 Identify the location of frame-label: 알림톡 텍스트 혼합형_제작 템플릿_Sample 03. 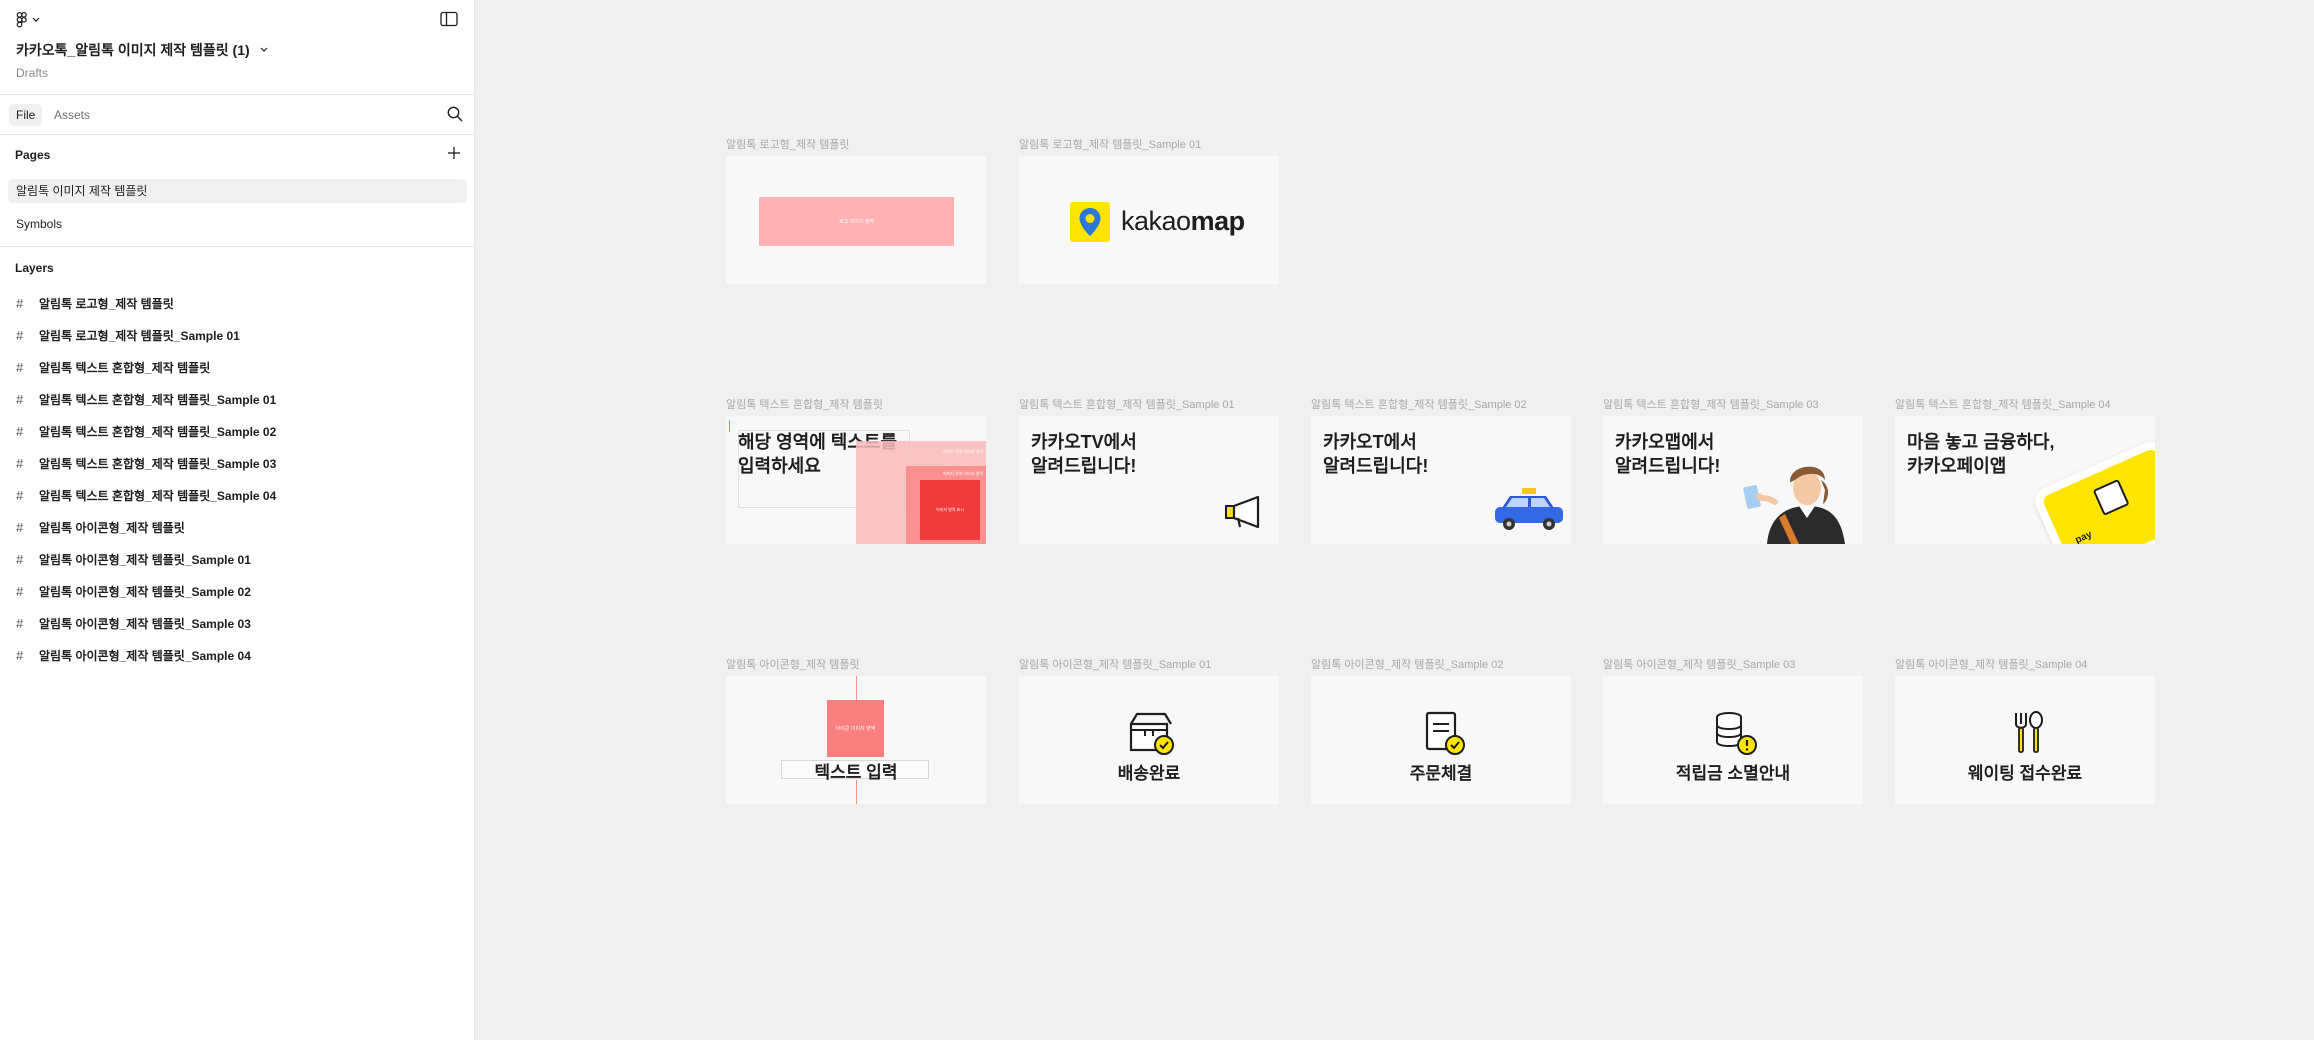
(1711, 404).